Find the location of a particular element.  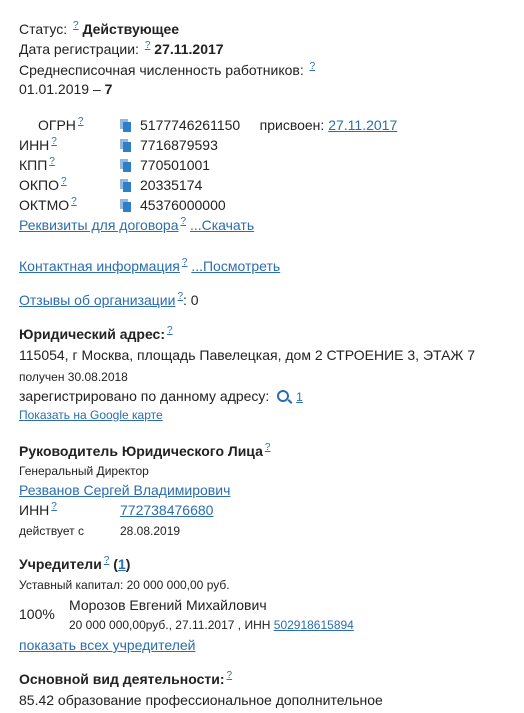

inn-value: 7716879593 is located at coordinates (179, 145).